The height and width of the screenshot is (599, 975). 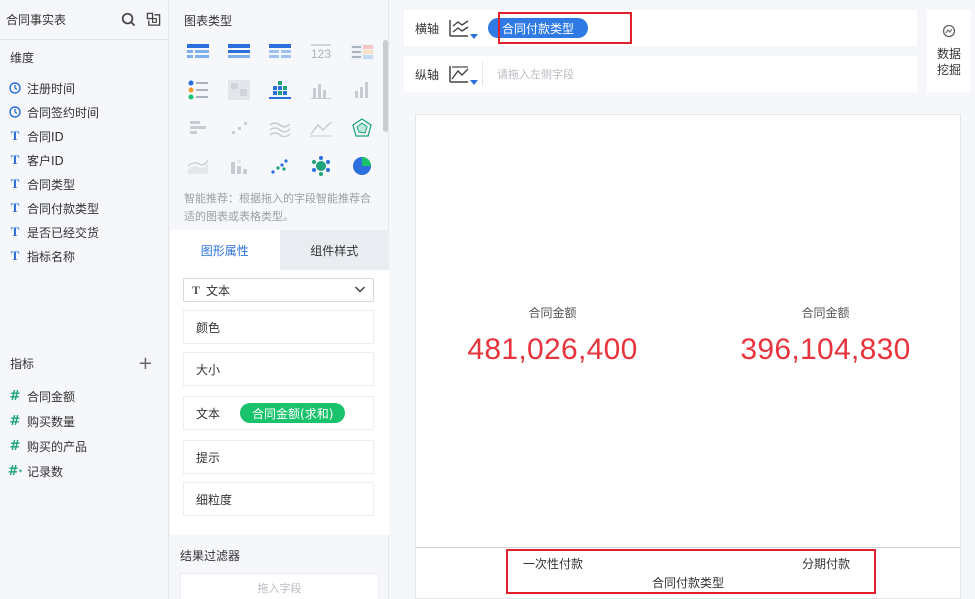 I want to click on dot-grid-icon, so click(x=280, y=90).